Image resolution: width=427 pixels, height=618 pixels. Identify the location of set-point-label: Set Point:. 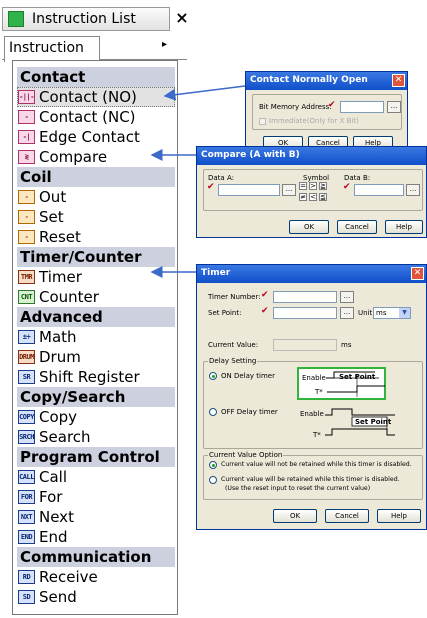
(225, 313).